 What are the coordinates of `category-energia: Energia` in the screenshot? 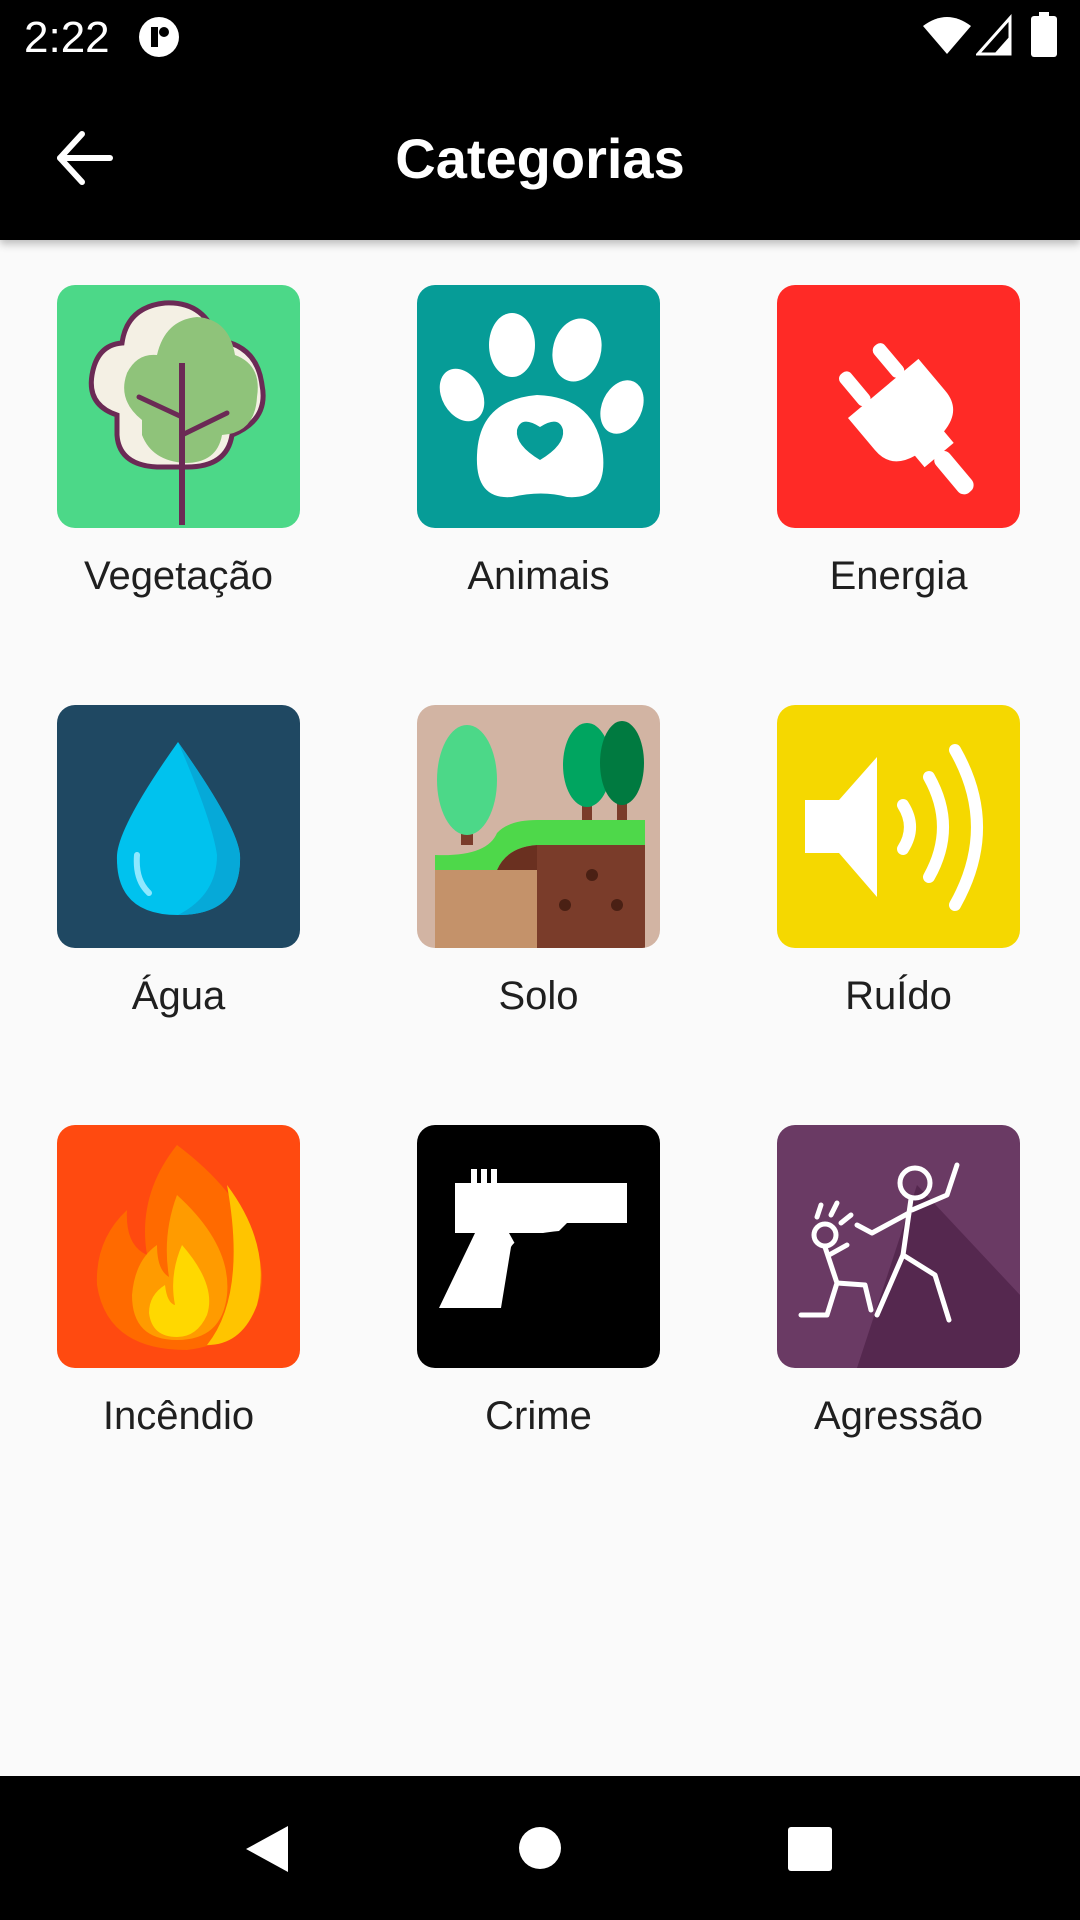 It's located at (870, 419).